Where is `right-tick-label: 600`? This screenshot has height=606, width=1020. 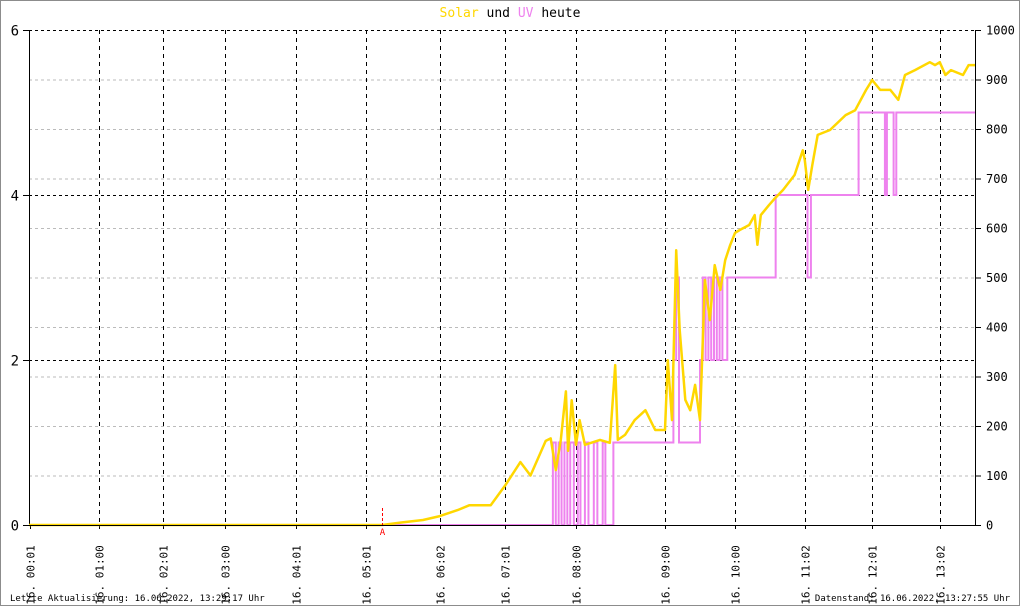
right-tick-label: 600 is located at coordinates (997, 229).